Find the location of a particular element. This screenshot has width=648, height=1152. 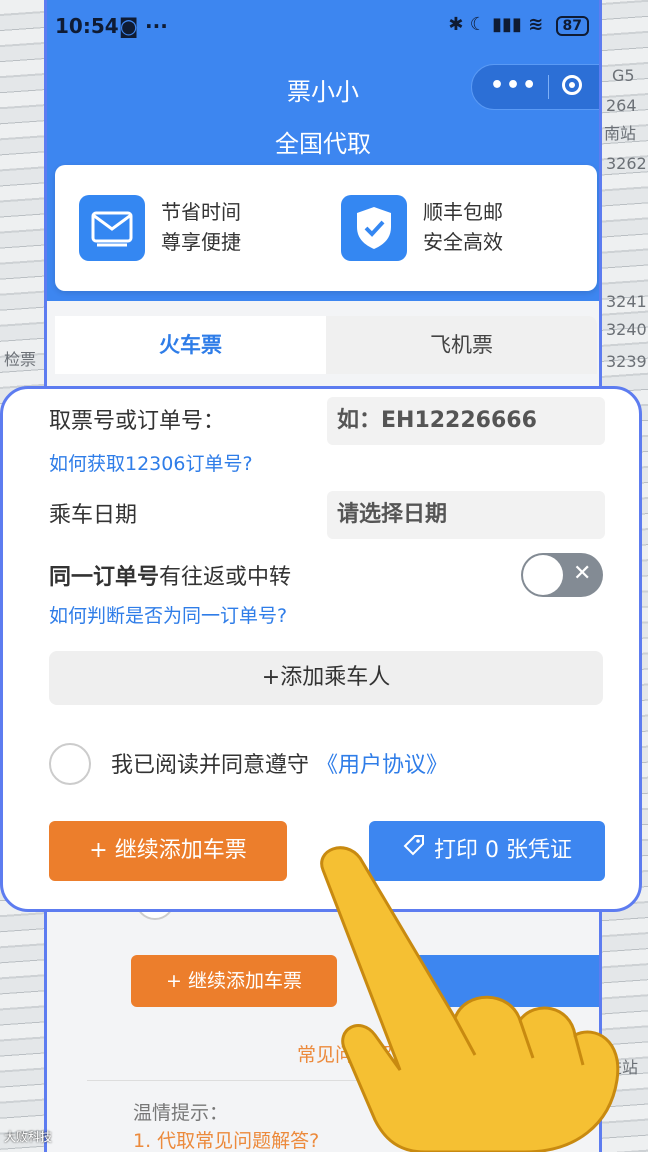

same-order-help-link: 如何判断是否为同一订单号? is located at coordinates (168, 614).